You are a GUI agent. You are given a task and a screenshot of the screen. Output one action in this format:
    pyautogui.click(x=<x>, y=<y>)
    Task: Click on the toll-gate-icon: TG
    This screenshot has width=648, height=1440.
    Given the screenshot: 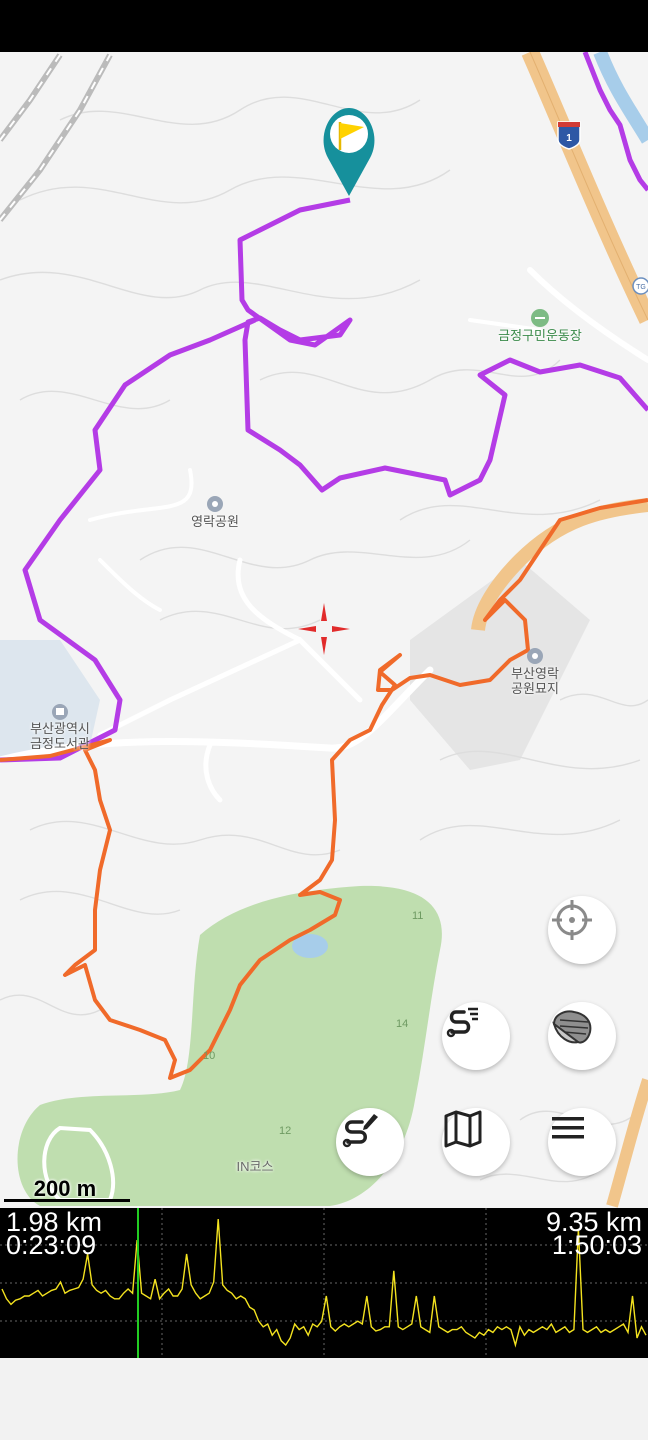 What is the action you would take?
    pyautogui.click(x=640, y=286)
    